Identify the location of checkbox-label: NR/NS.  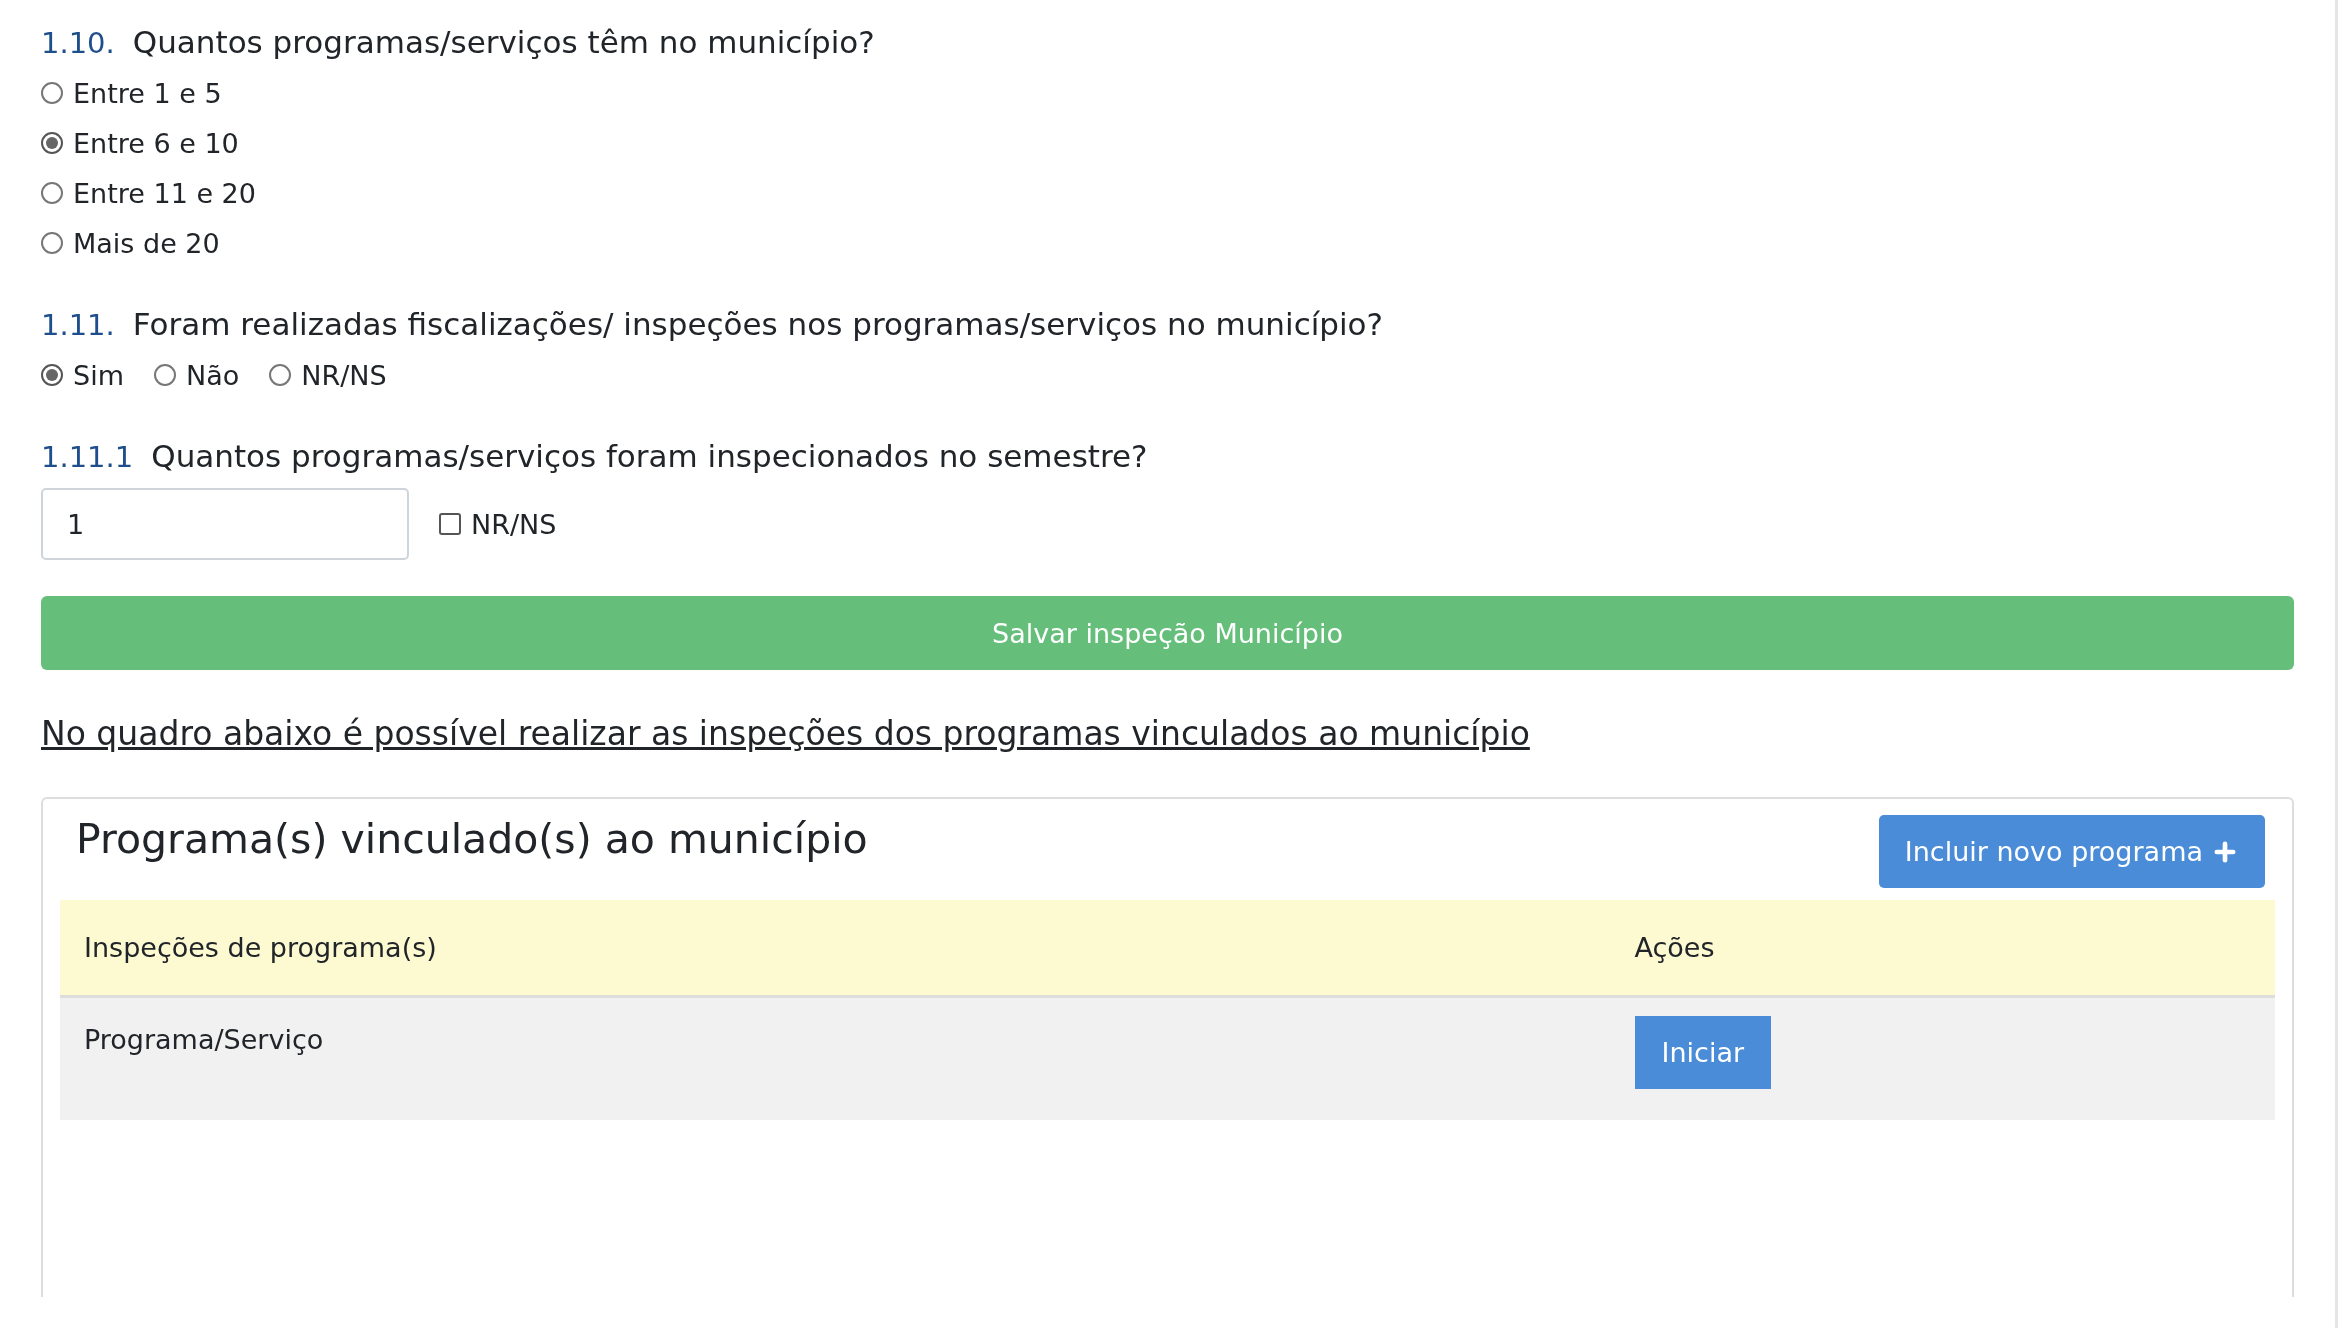
(514, 524).